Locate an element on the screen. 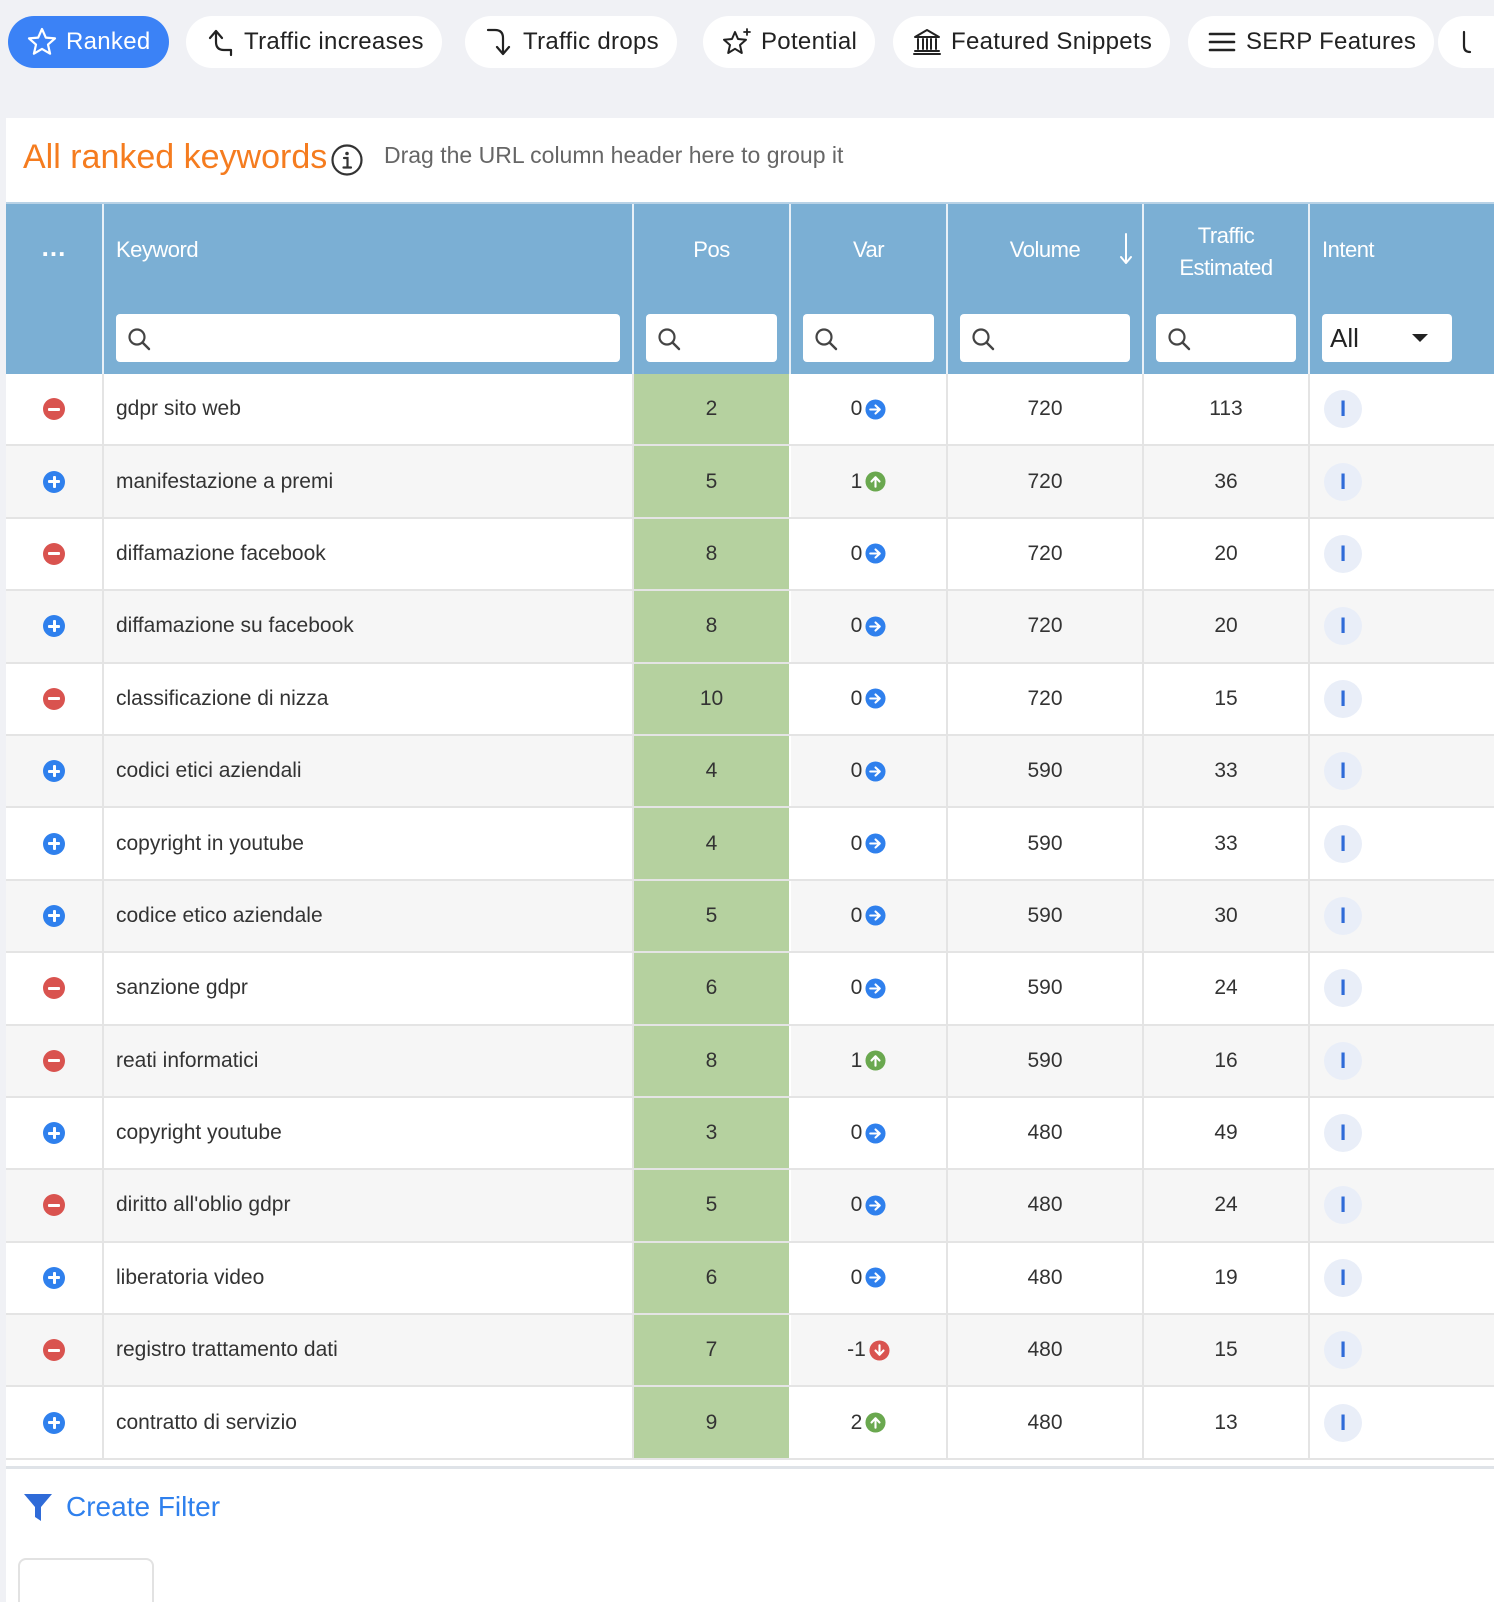 Image resolution: width=1494 pixels, height=1602 pixels. bottom-control is located at coordinates (86, 1580).